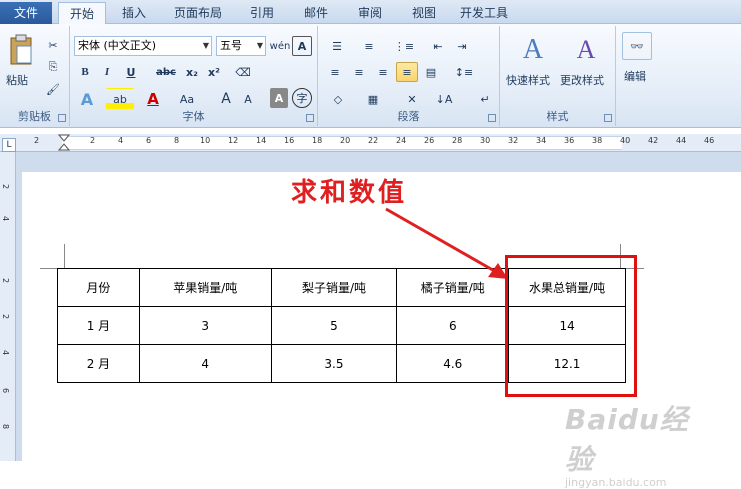 Image resolution: width=741 pixels, height=489 pixels. I want to click on watermark: Baidu经验 jingyan.baidu.com, so click(640, 443).